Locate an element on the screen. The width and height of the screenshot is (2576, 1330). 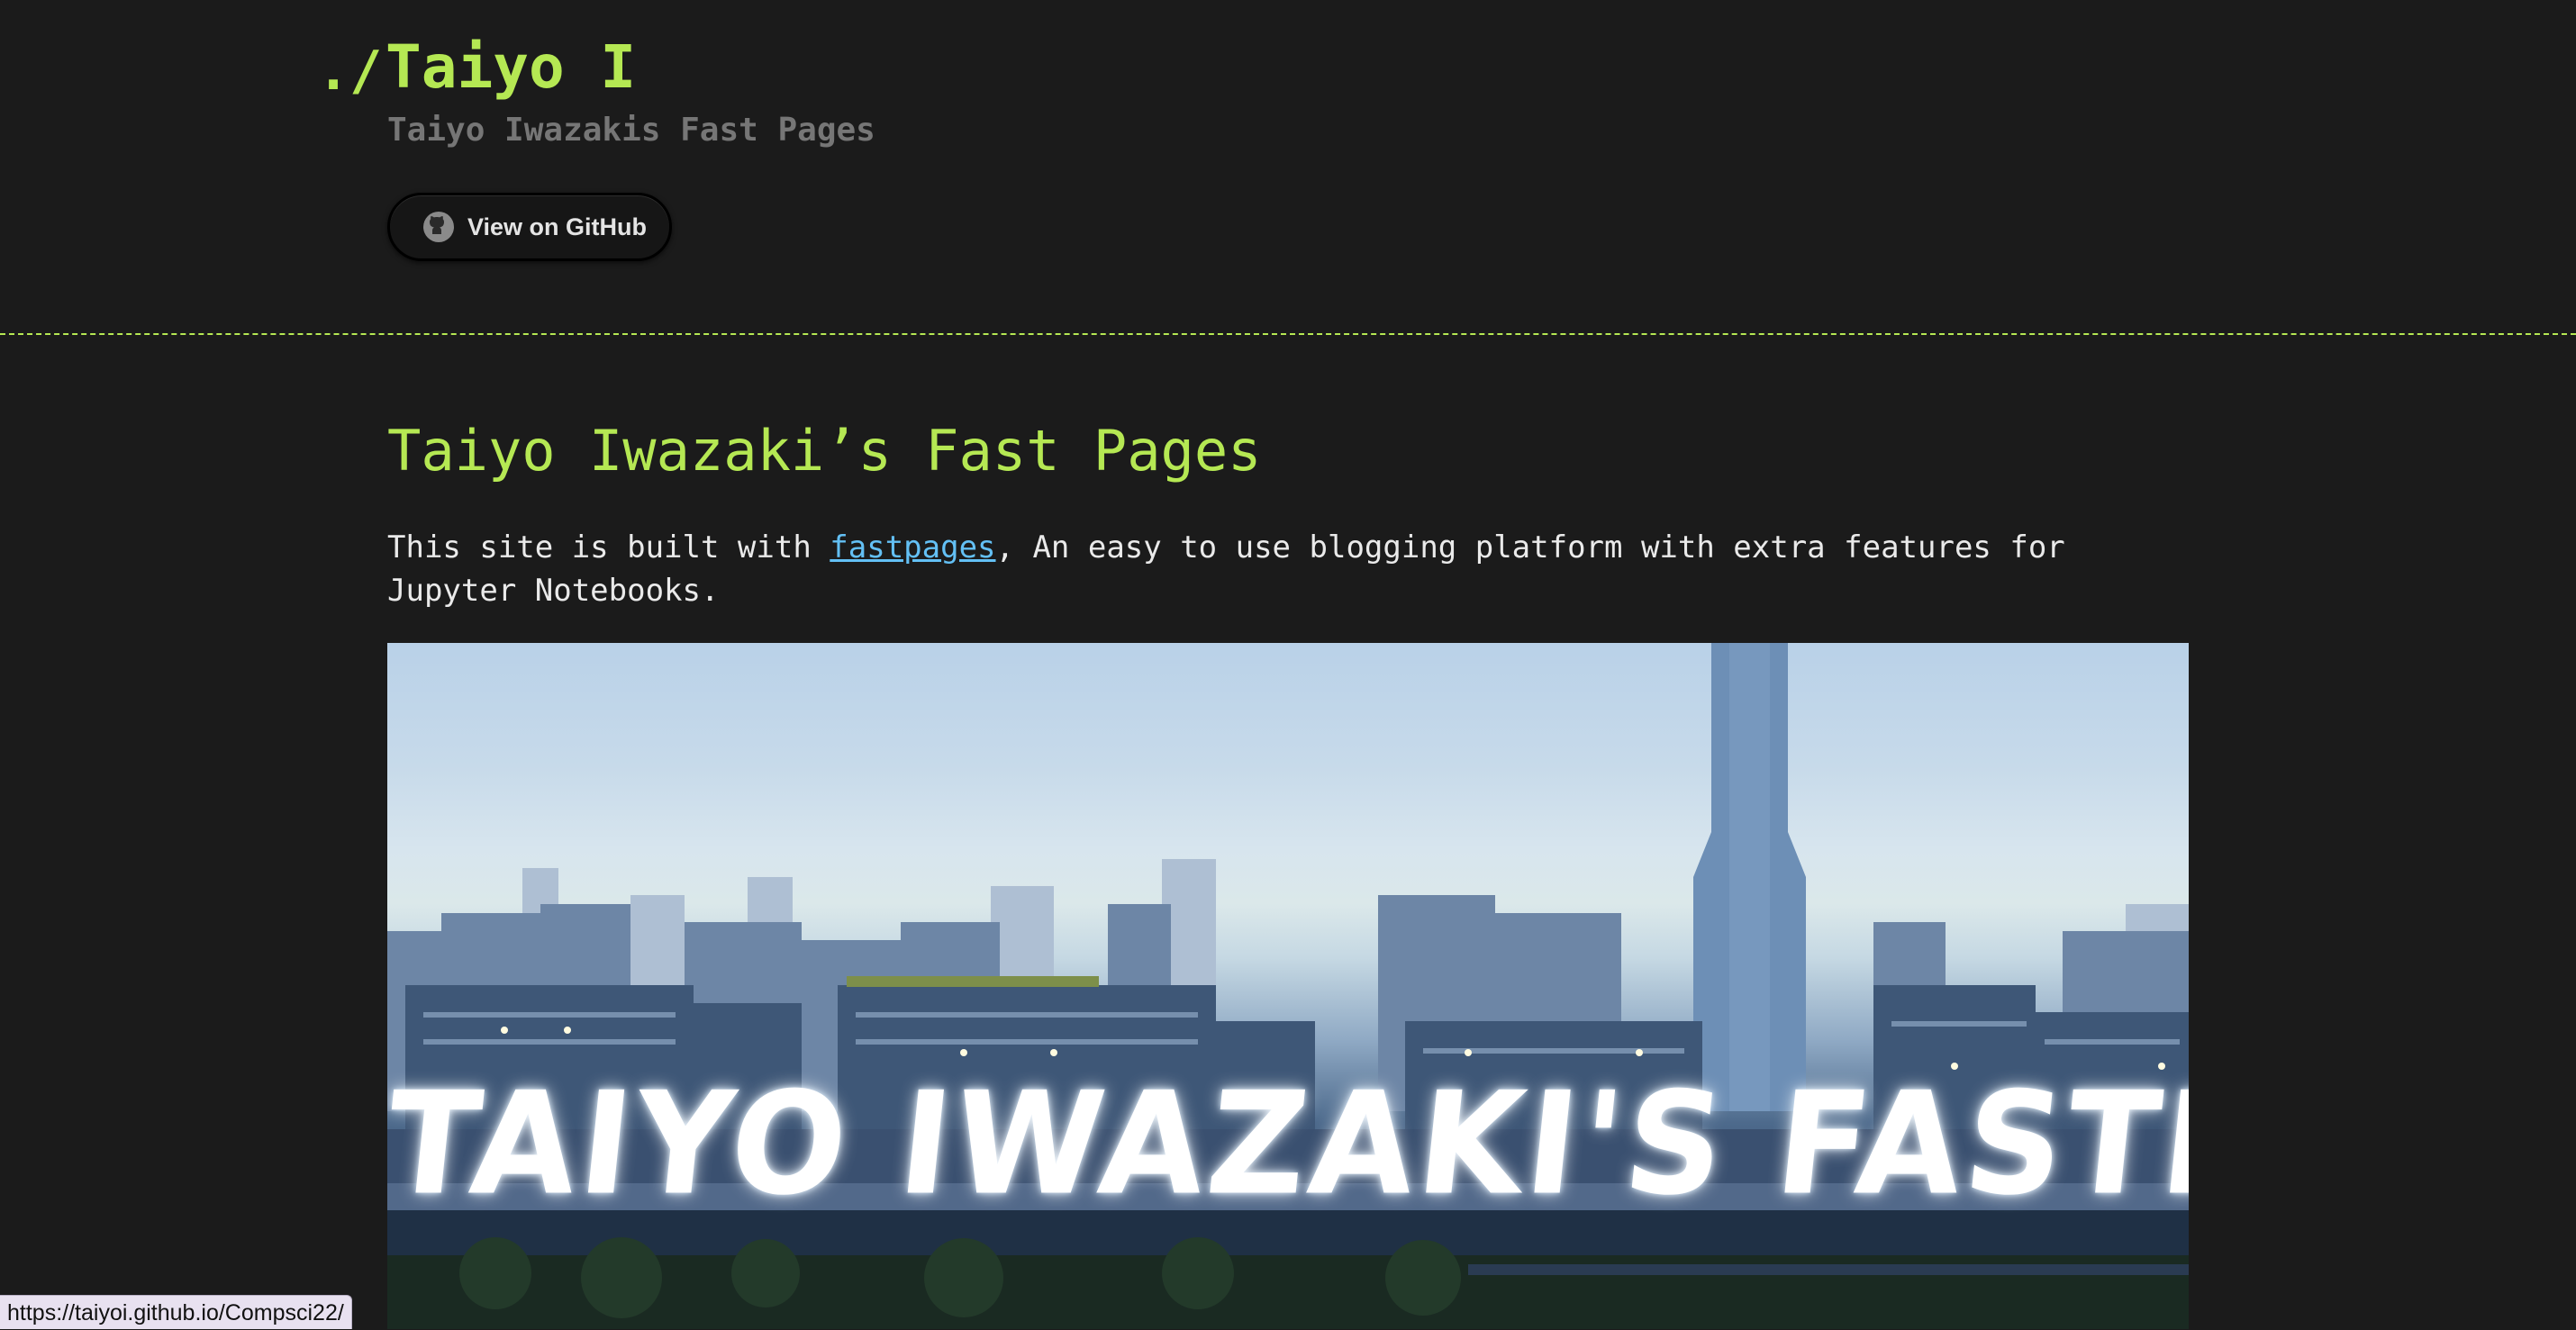
site-title: Taiyo I is located at coordinates (511, 67).